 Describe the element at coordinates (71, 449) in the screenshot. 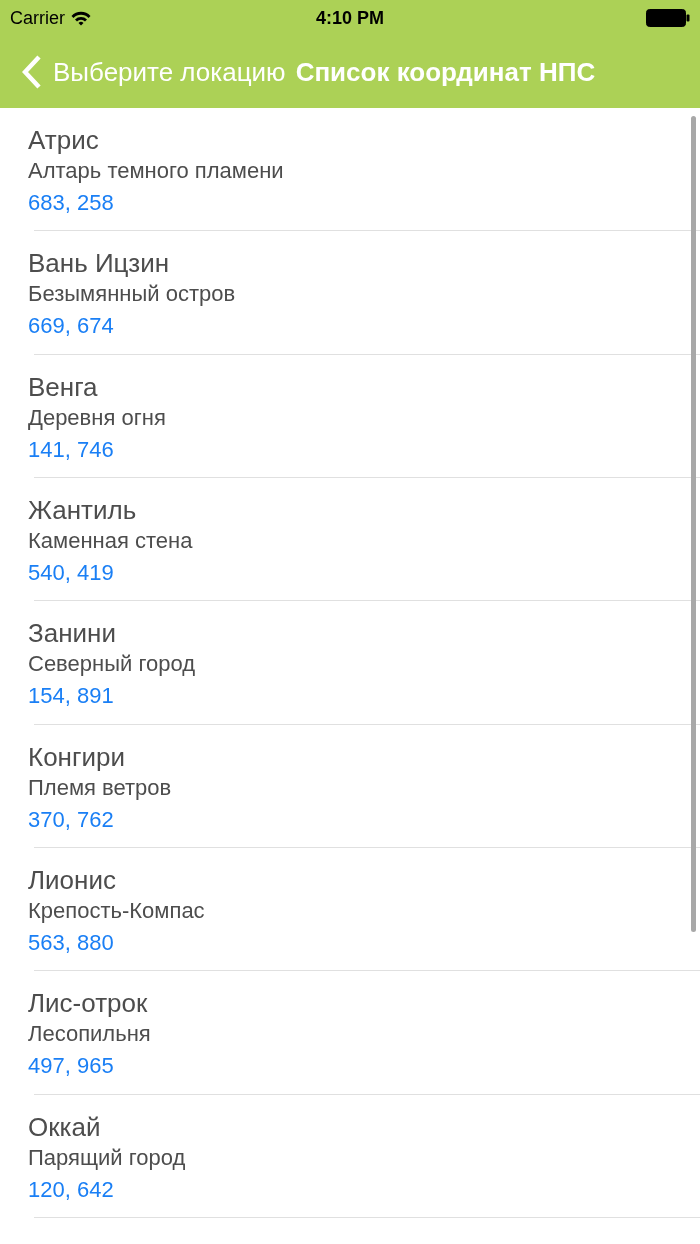

I see `coordinates-text: 141, 746` at that location.